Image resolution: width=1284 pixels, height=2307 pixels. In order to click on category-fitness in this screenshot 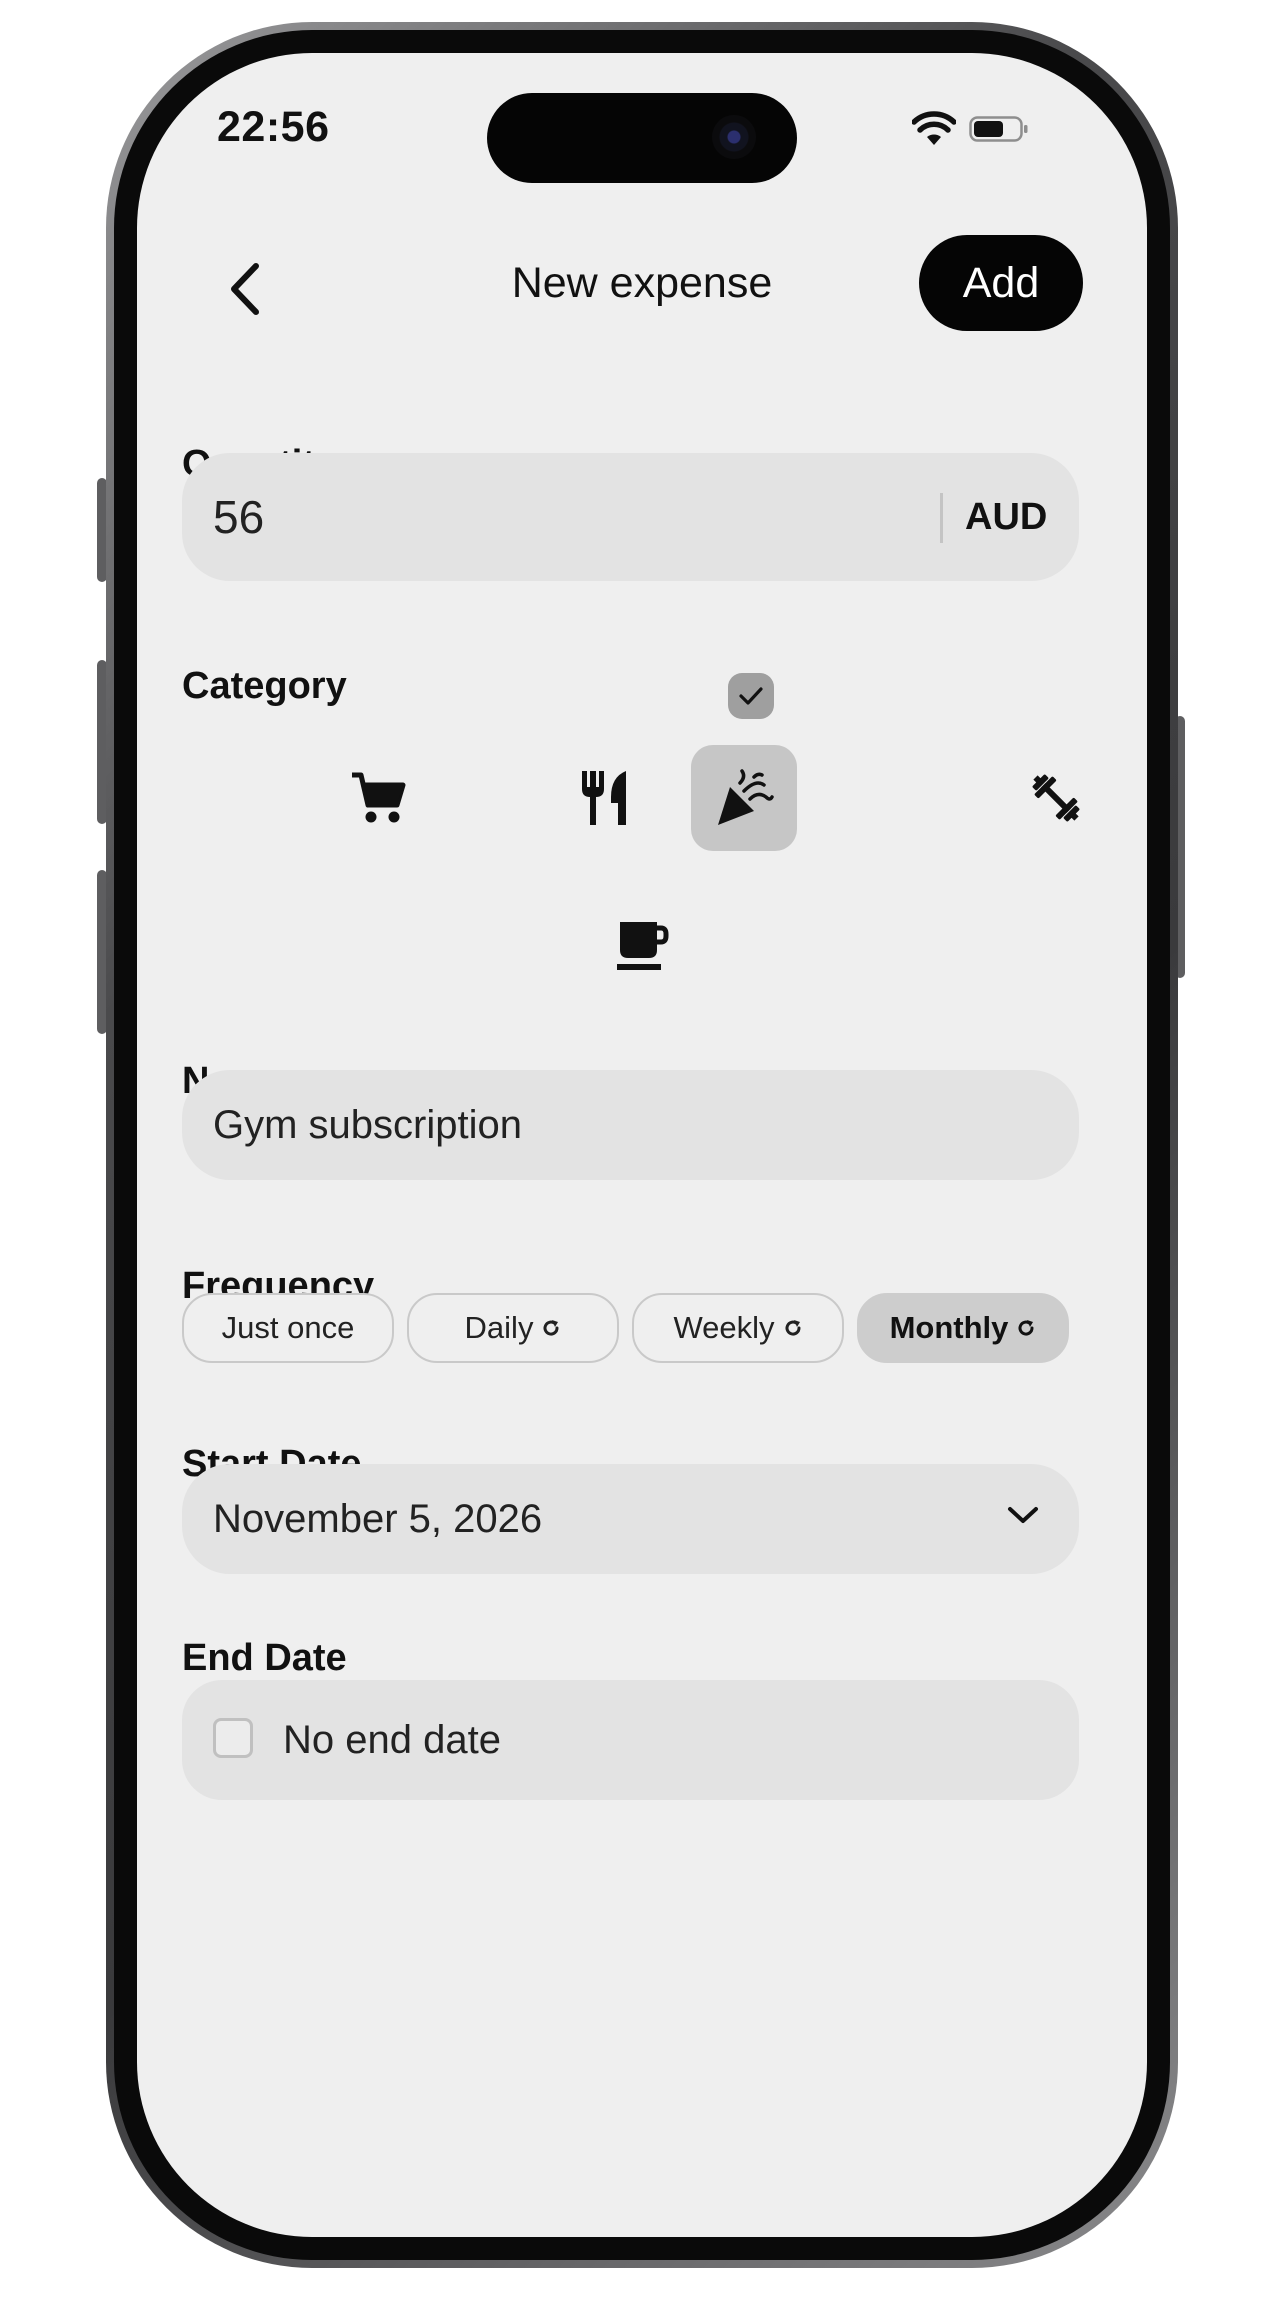, I will do `click(1056, 798)`.